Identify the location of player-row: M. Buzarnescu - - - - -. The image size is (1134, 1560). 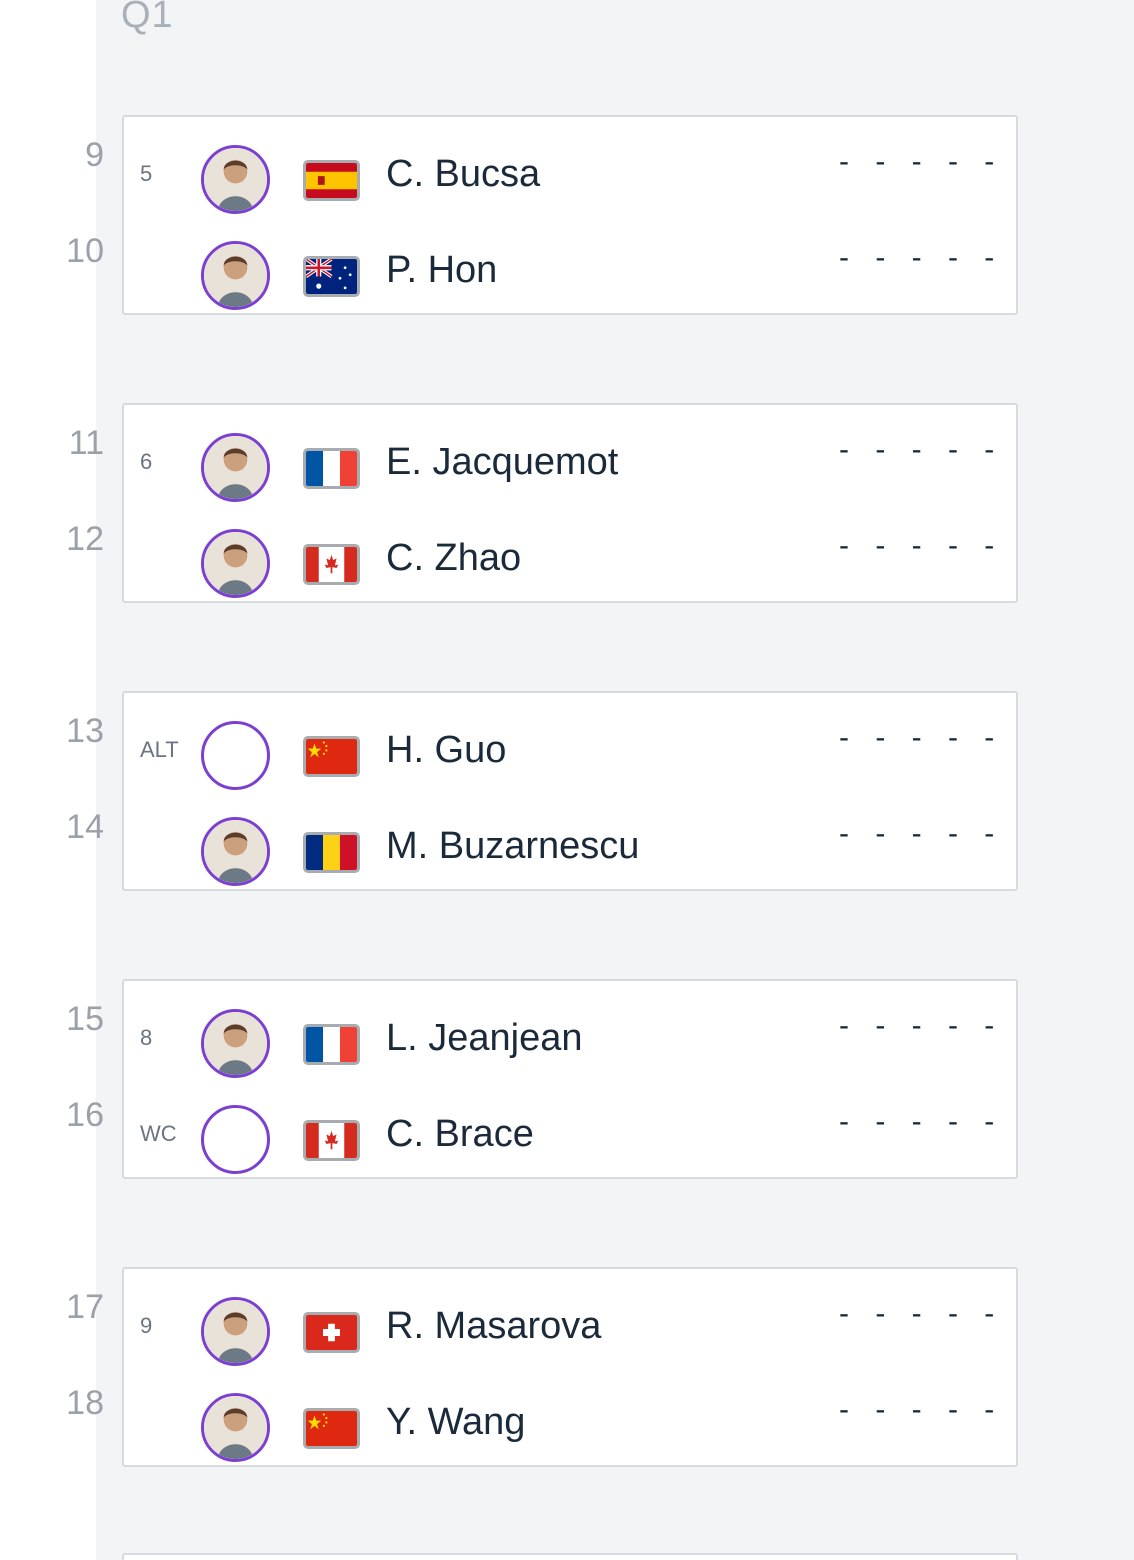
(570, 851).